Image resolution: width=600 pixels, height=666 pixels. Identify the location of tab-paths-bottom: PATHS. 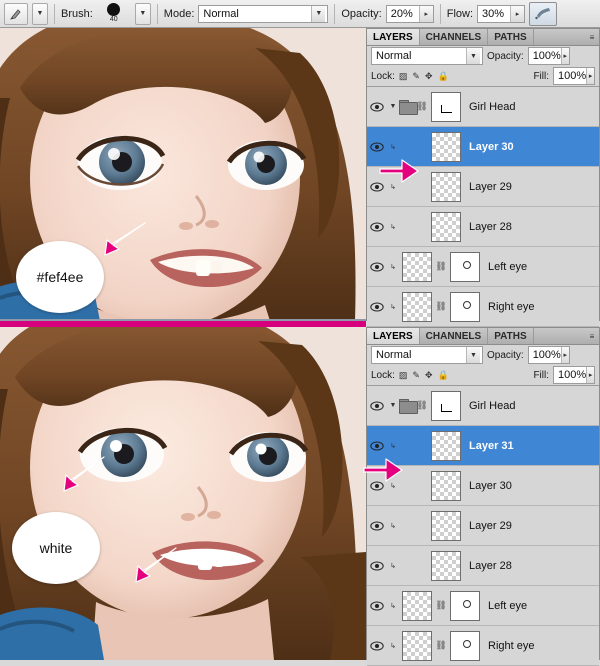
(511, 336).